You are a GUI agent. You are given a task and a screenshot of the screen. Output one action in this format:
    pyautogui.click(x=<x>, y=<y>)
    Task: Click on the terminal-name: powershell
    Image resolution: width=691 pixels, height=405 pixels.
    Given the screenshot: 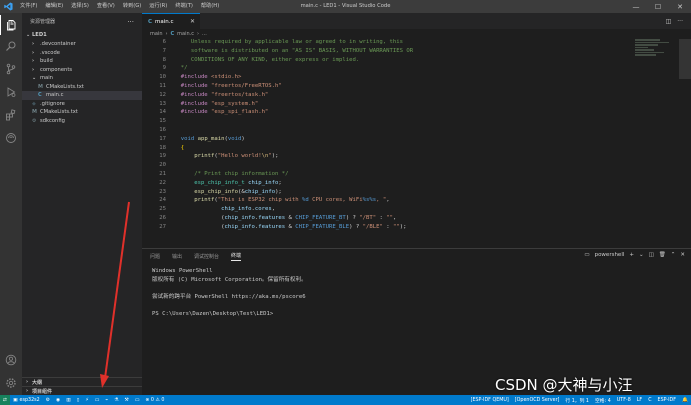 What is the action you would take?
    pyautogui.click(x=610, y=255)
    